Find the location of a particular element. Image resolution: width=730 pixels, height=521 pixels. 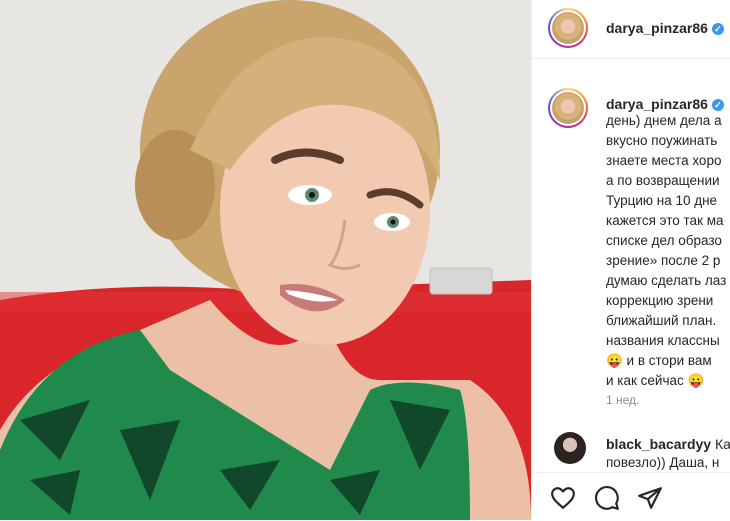

caption-author-username: darya_pinzar86 ✓ is located at coordinates (665, 104).